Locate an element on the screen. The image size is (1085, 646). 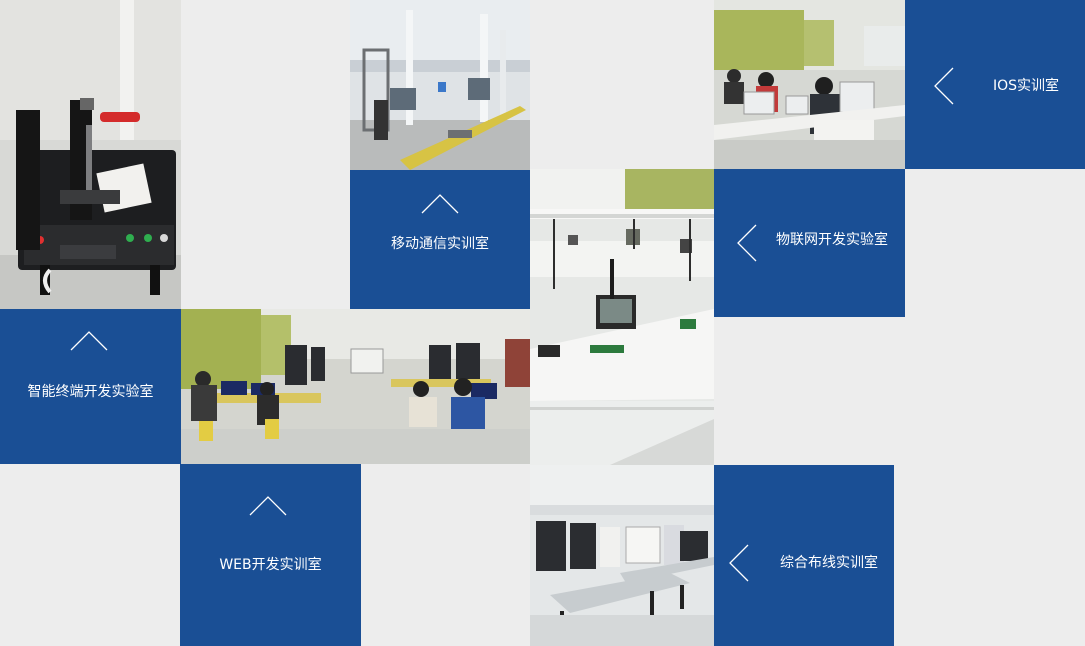
lab-title: 移动通信实训室 is located at coordinates (440, 244).